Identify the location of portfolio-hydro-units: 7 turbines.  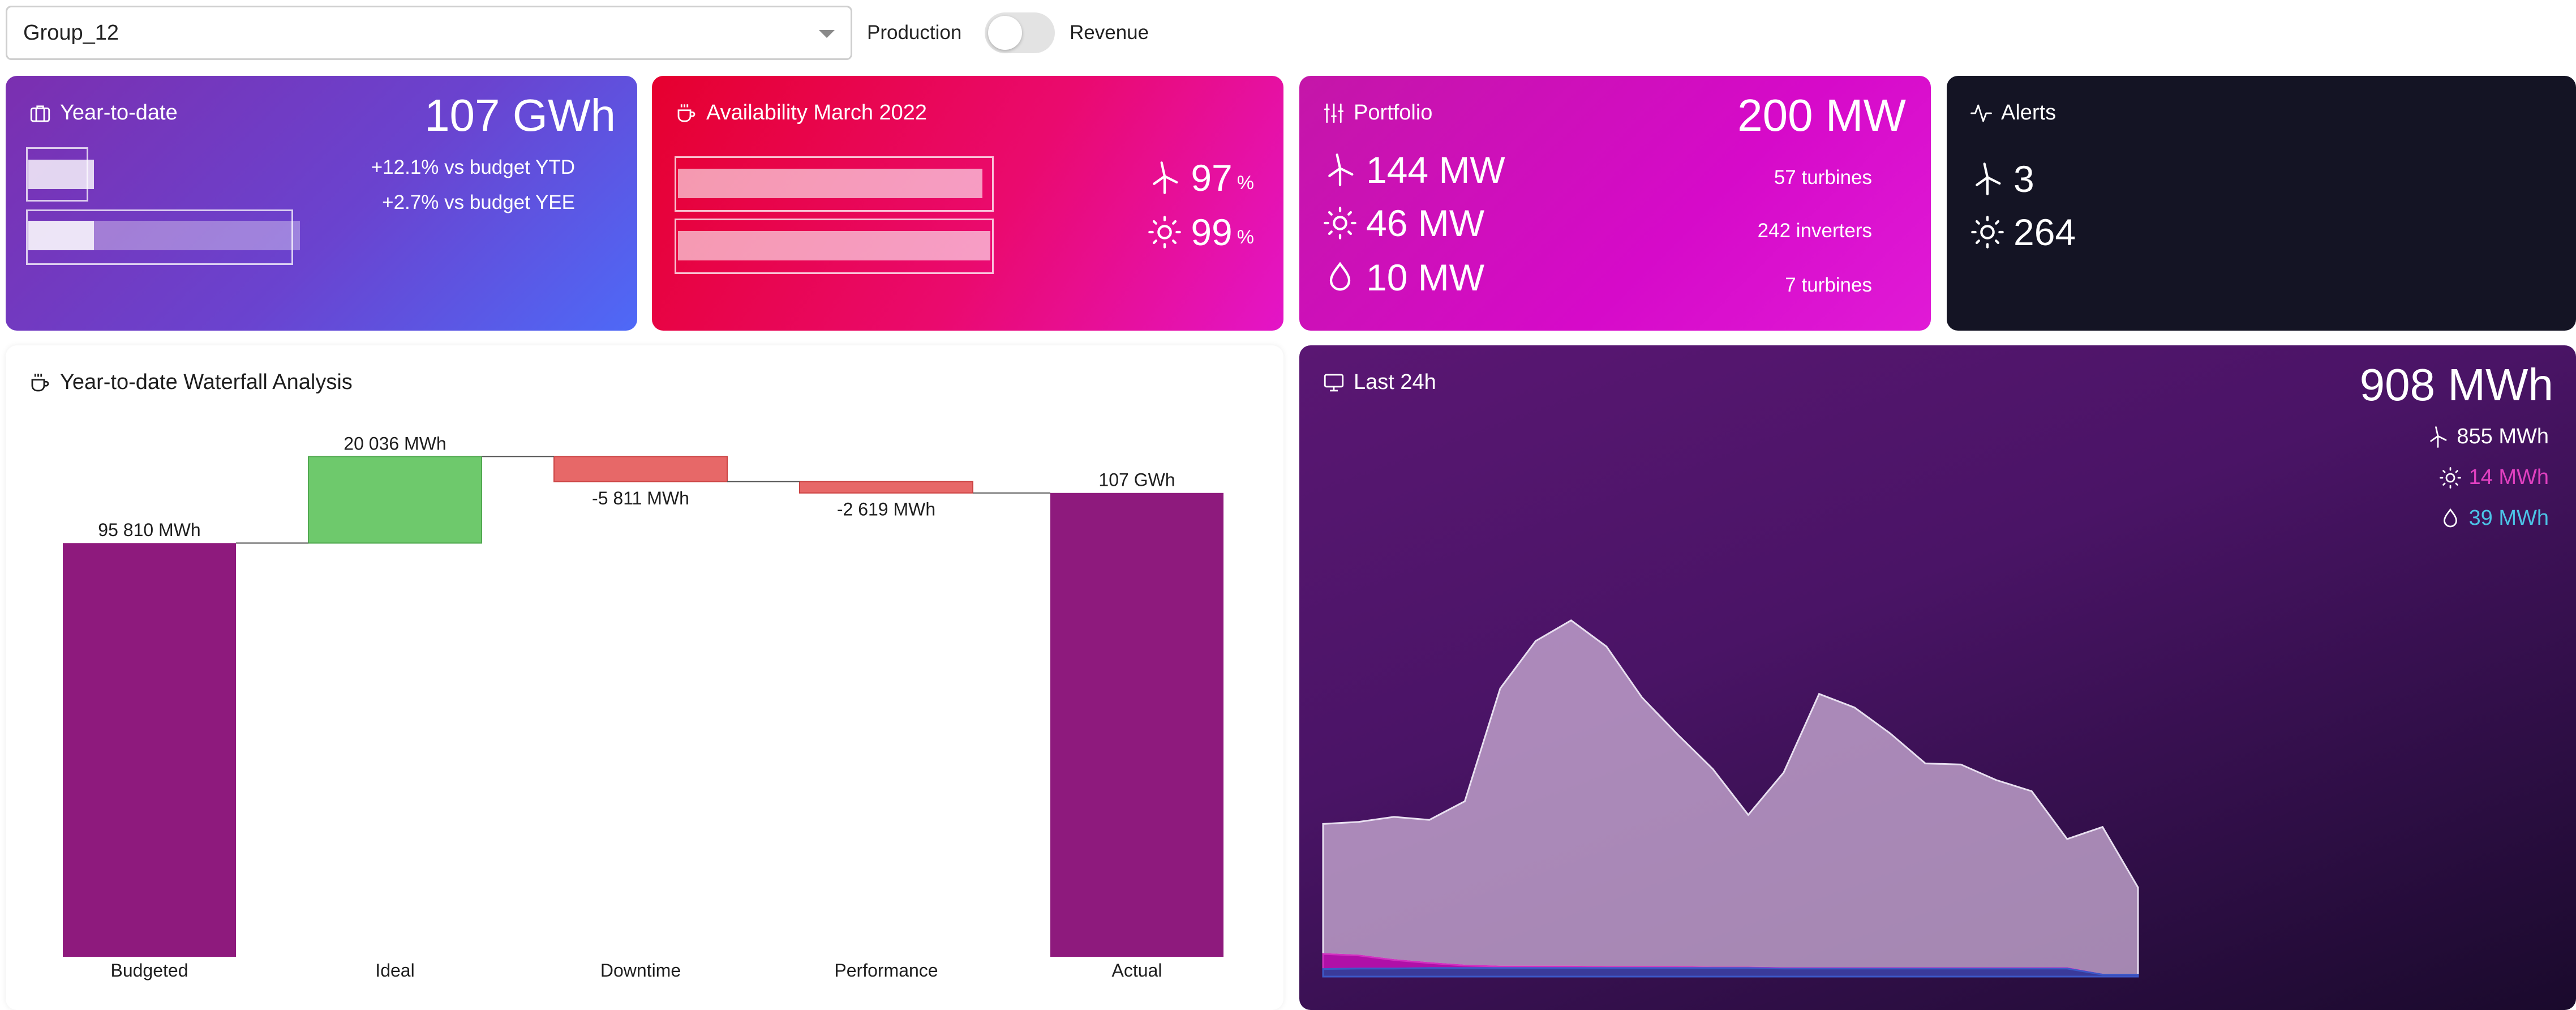
(1828, 285).